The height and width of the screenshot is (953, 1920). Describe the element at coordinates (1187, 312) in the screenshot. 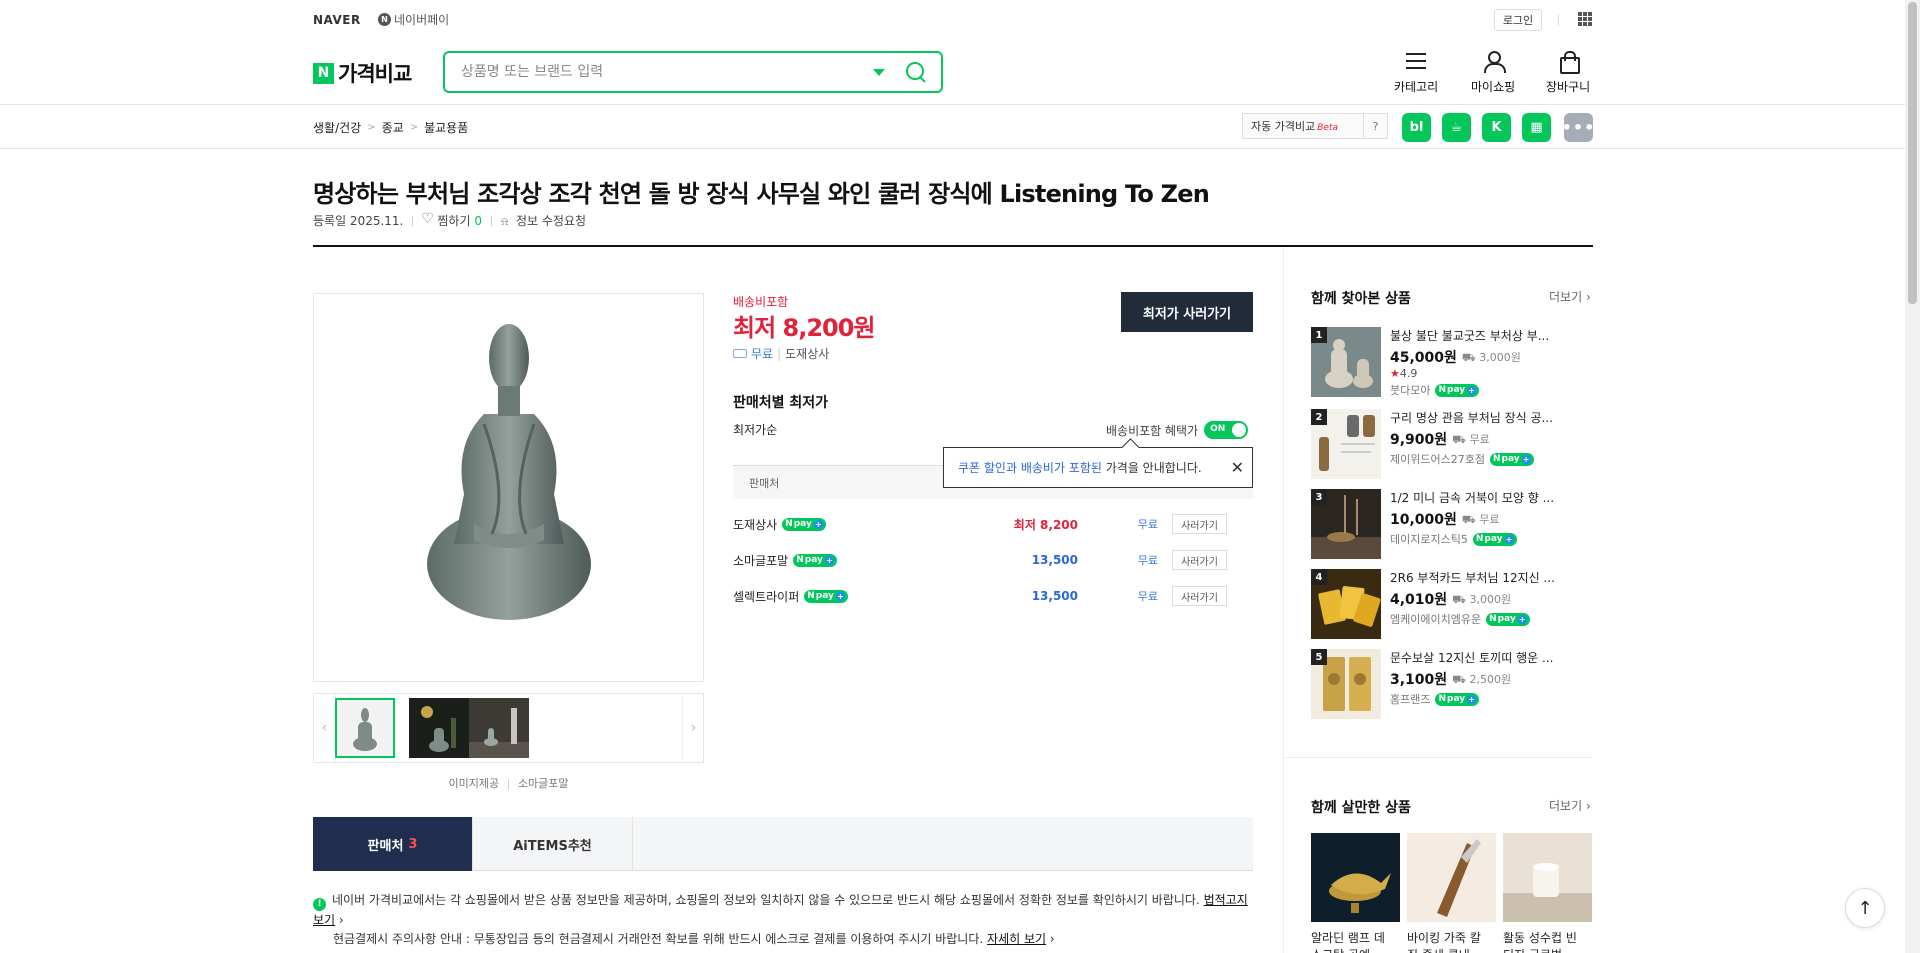

I see `buy-lowest-button: 최저가 사러가기` at that location.